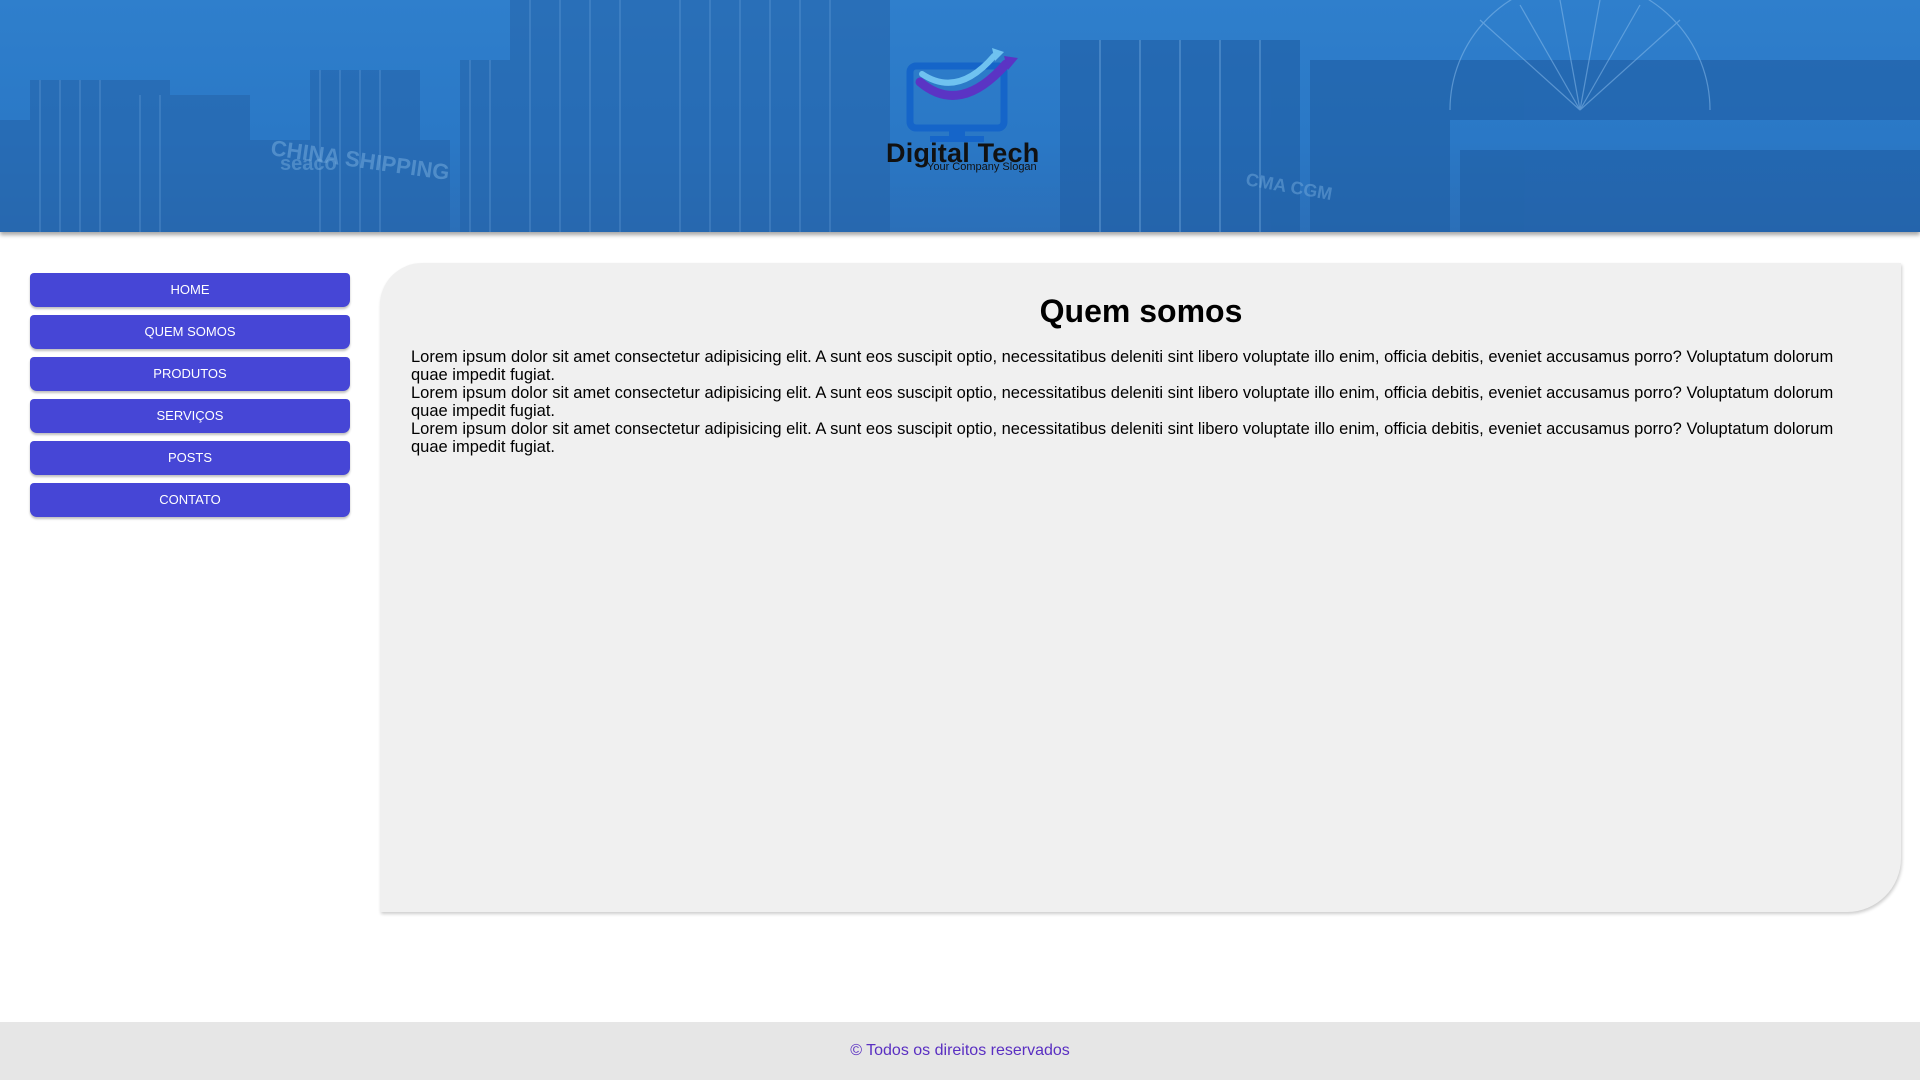  I want to click on copyright-text: © Todos os direitos reservados, so click(960, 1050).